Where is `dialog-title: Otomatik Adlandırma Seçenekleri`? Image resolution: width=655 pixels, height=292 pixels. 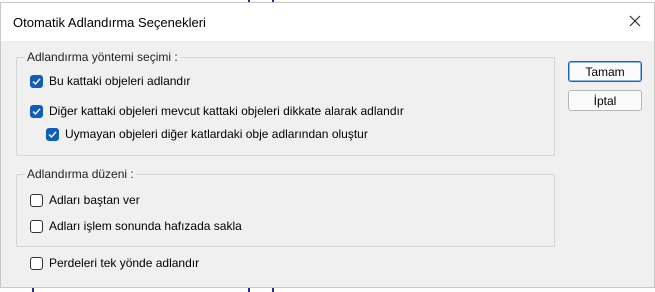
dialog-title: Otomatik Adlandırma Seçenekleri is located at coordinates (109, 22).